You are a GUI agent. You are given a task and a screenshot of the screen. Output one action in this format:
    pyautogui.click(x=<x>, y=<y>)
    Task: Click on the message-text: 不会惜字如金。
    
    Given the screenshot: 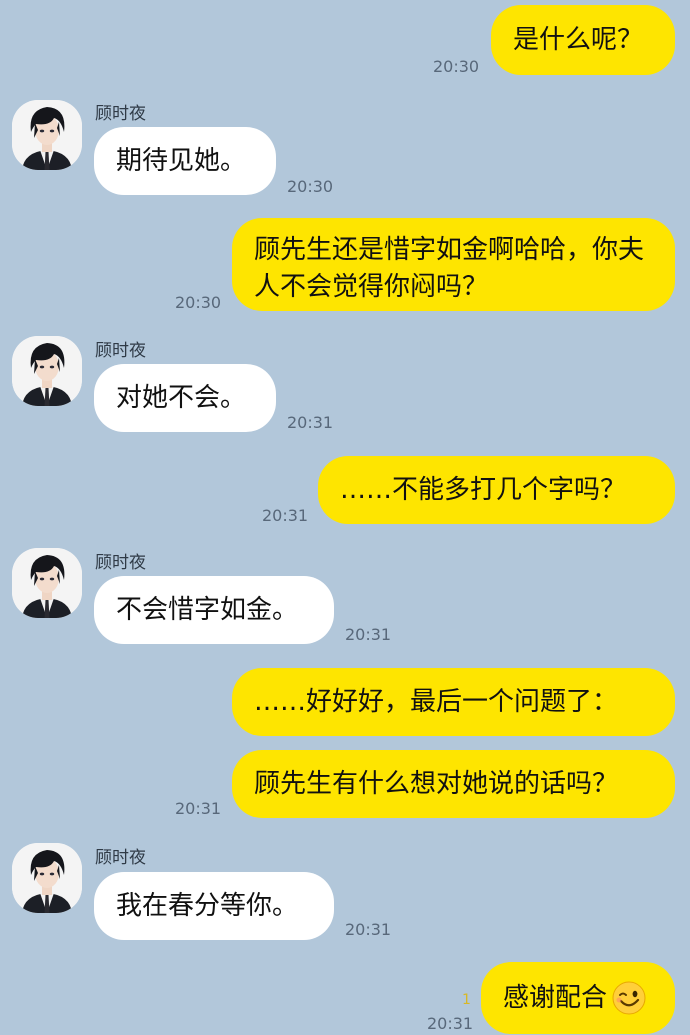 What is the action you would take?
    pyautogui.click(x=207, y=610)
    